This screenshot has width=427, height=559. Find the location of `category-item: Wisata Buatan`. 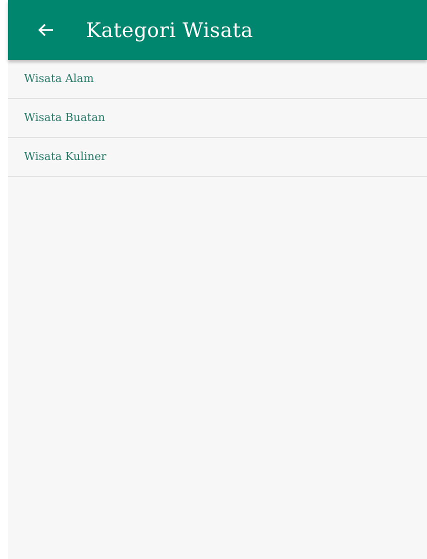

category-item: Wisata Buatan is located at coordinates (217, 118).